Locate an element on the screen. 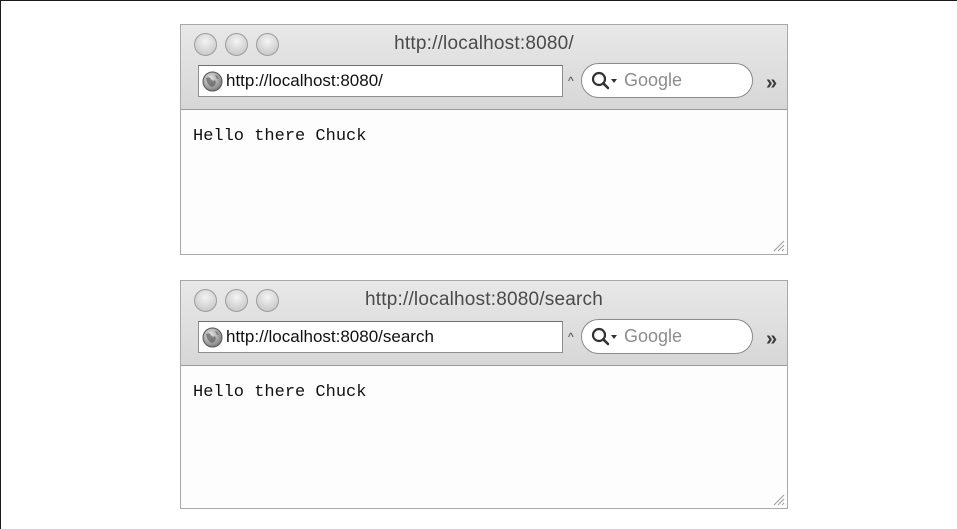 This screenshot has height=529, width=957. title-bar: http://localhost:8080/ is located at coordinates (484, 43).